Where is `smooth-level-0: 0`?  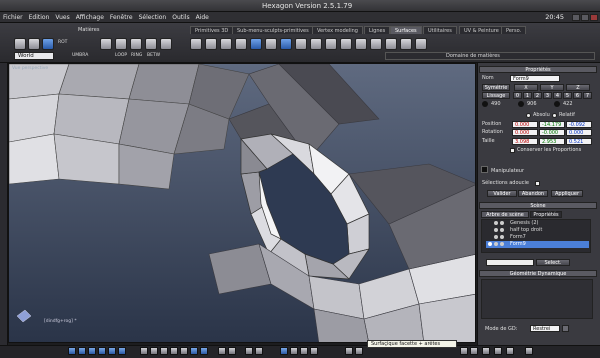
smooth-level-0: 0 is located at coordinates (517, 95).